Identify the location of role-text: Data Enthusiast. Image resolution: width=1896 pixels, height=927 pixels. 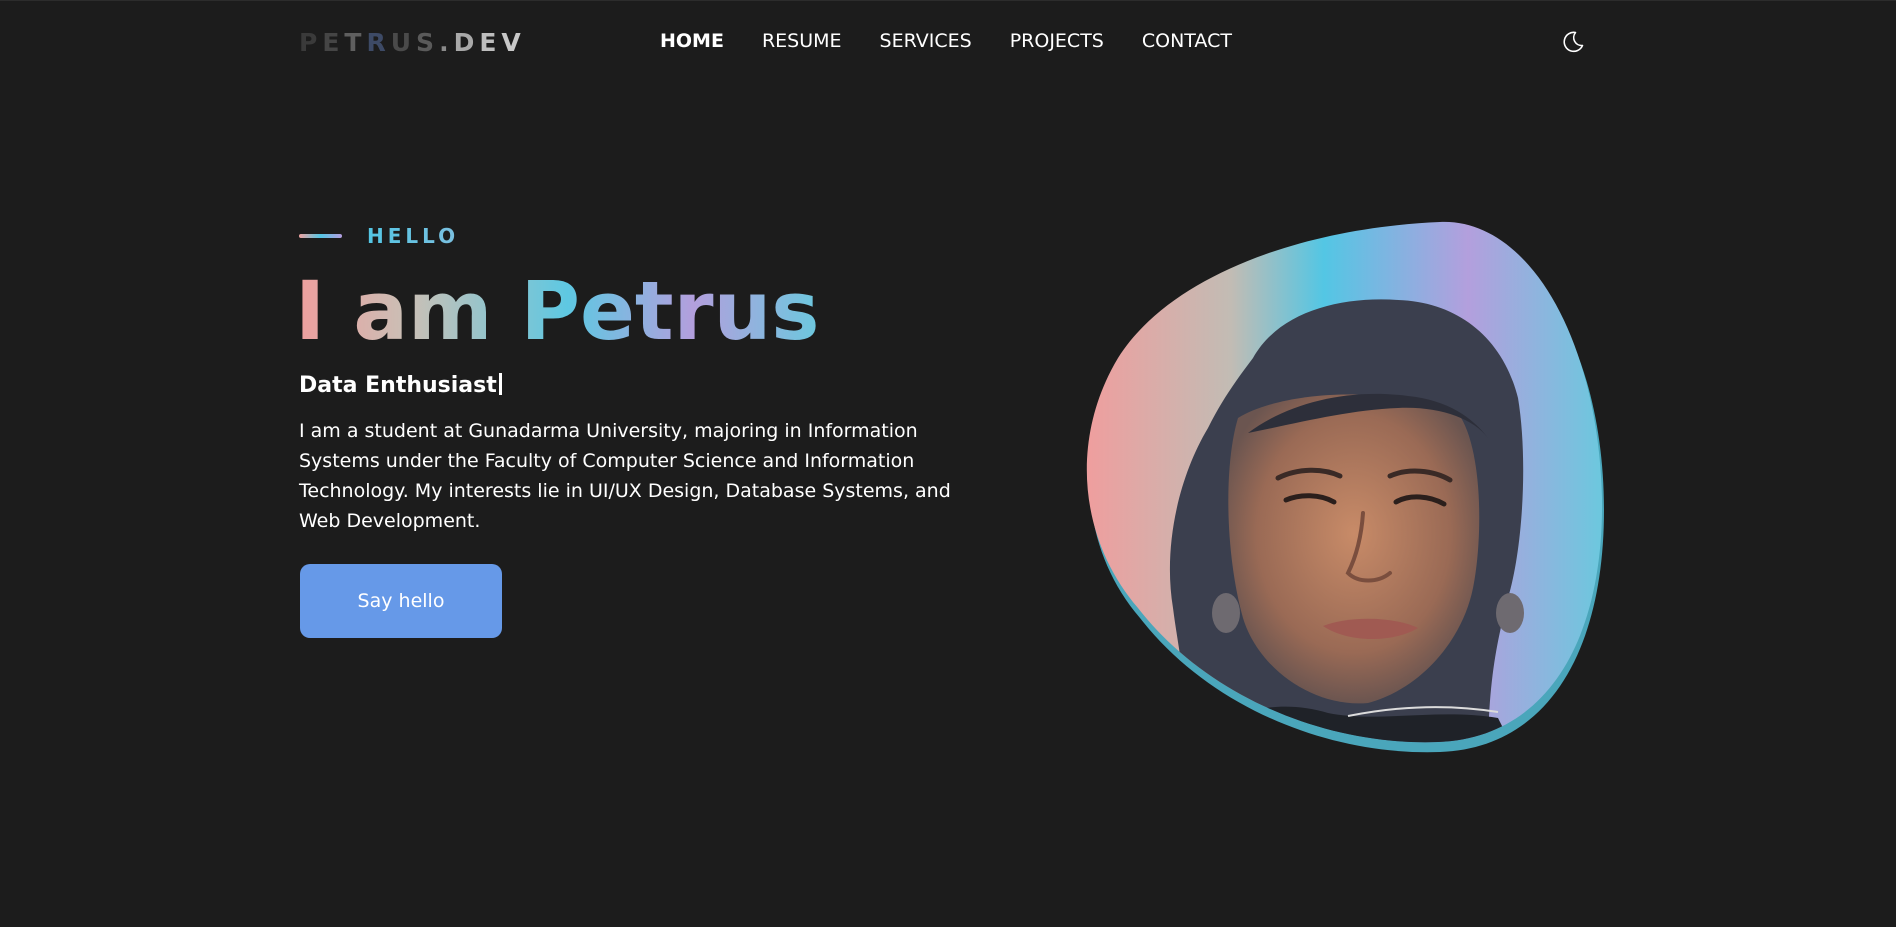
(398, 385).